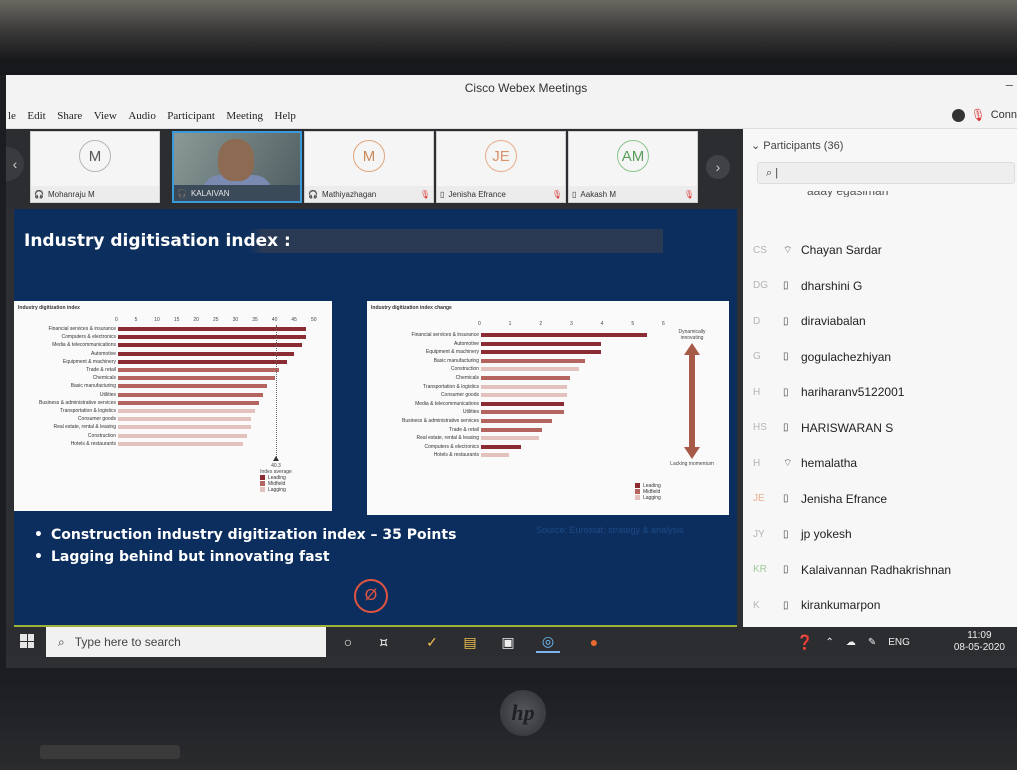 The width and height of the screenshot is (1017, 770). Describe the element at coordinates (797, 145) in the screenshot. I see `participants-header: ⌄ Participants (36)` at that location.